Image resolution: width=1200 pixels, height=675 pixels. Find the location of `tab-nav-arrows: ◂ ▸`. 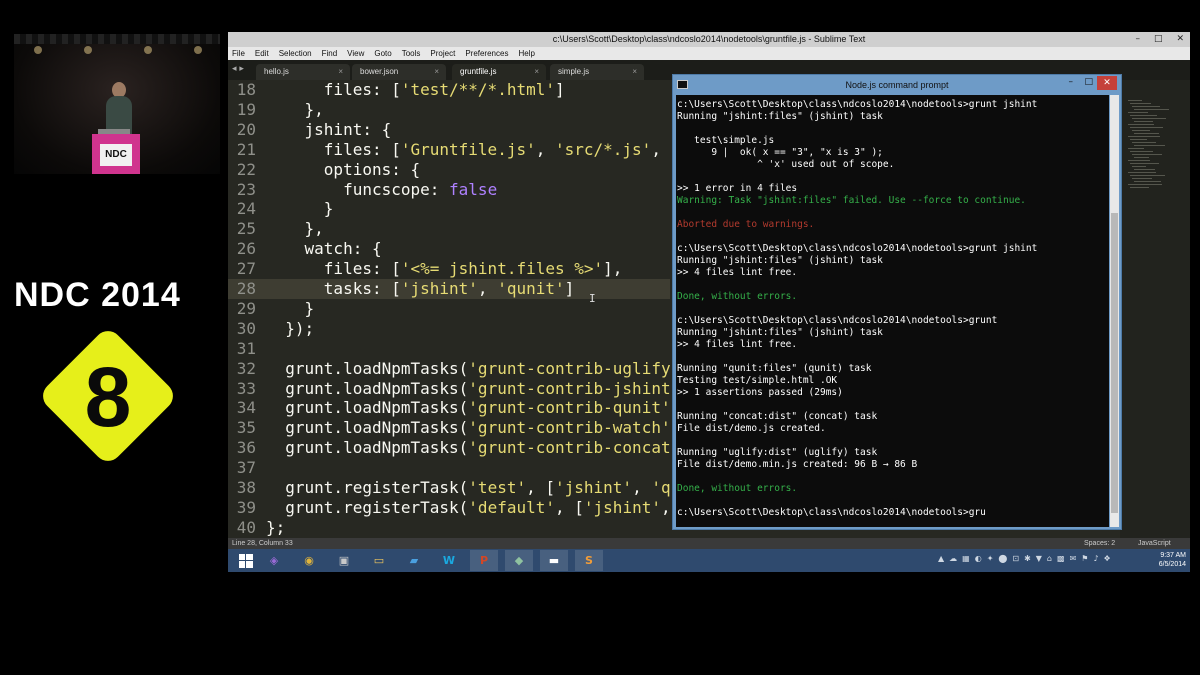

tab-nav-arrows: ◂ ▸ is located at coordinates (238, 69).